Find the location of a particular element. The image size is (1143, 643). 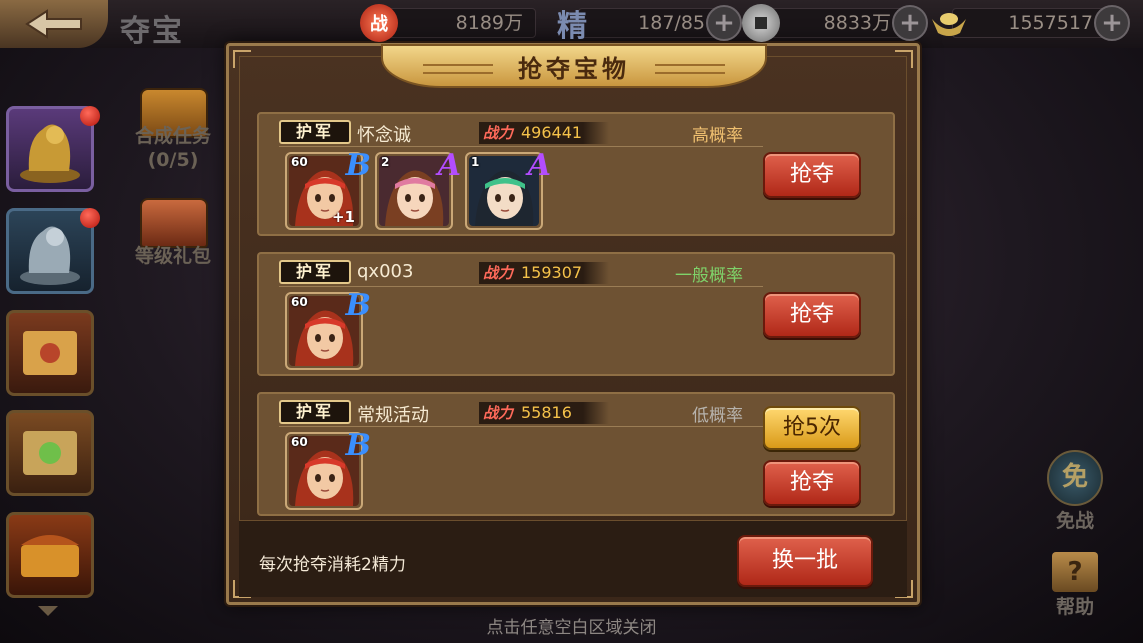

opponent-header: 护军 怀念诚 战力 496441 高概率 is located at coordinates (577, 133).